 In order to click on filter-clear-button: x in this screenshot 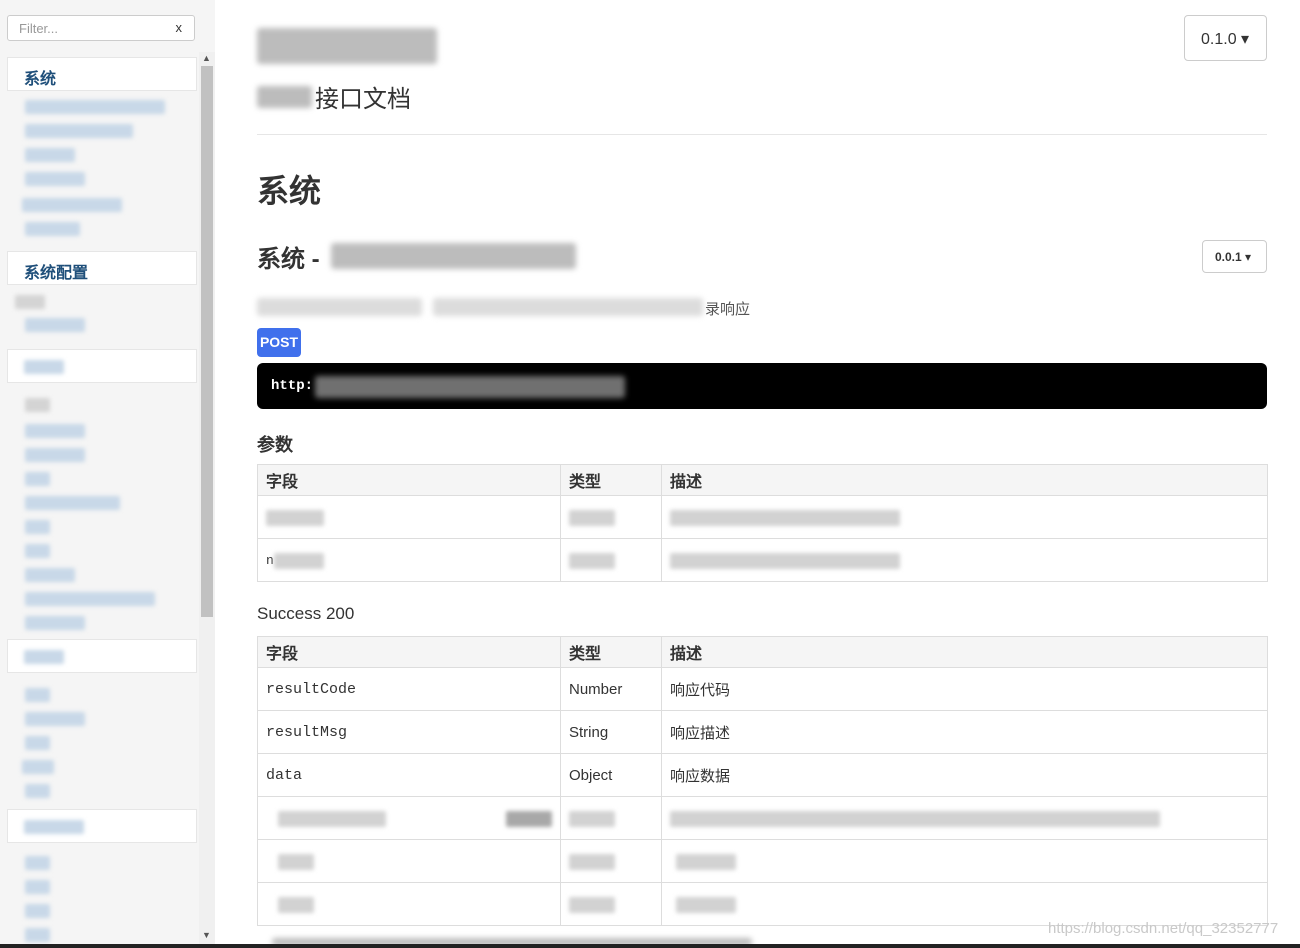, I will do `click(179, 27)`.